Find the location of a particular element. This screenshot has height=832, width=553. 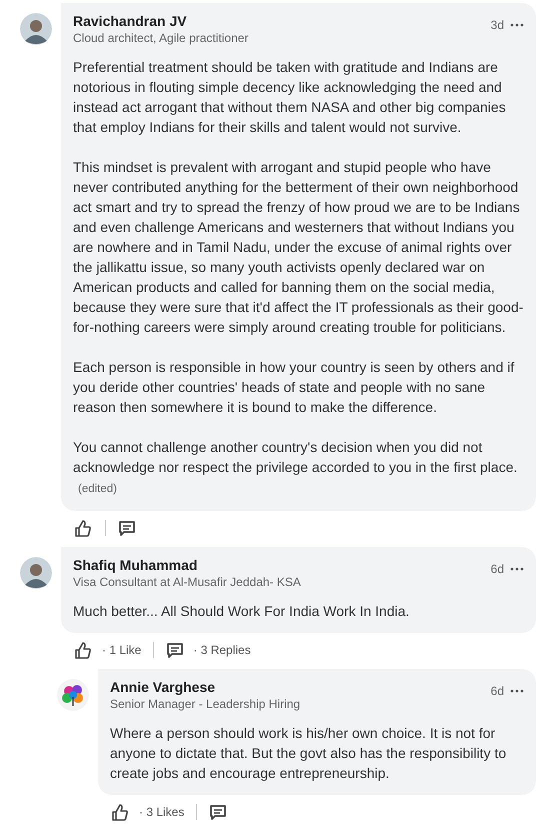

comment-text: Much better... All Should Work For India Work In India. is located at coordinates (241, 611).